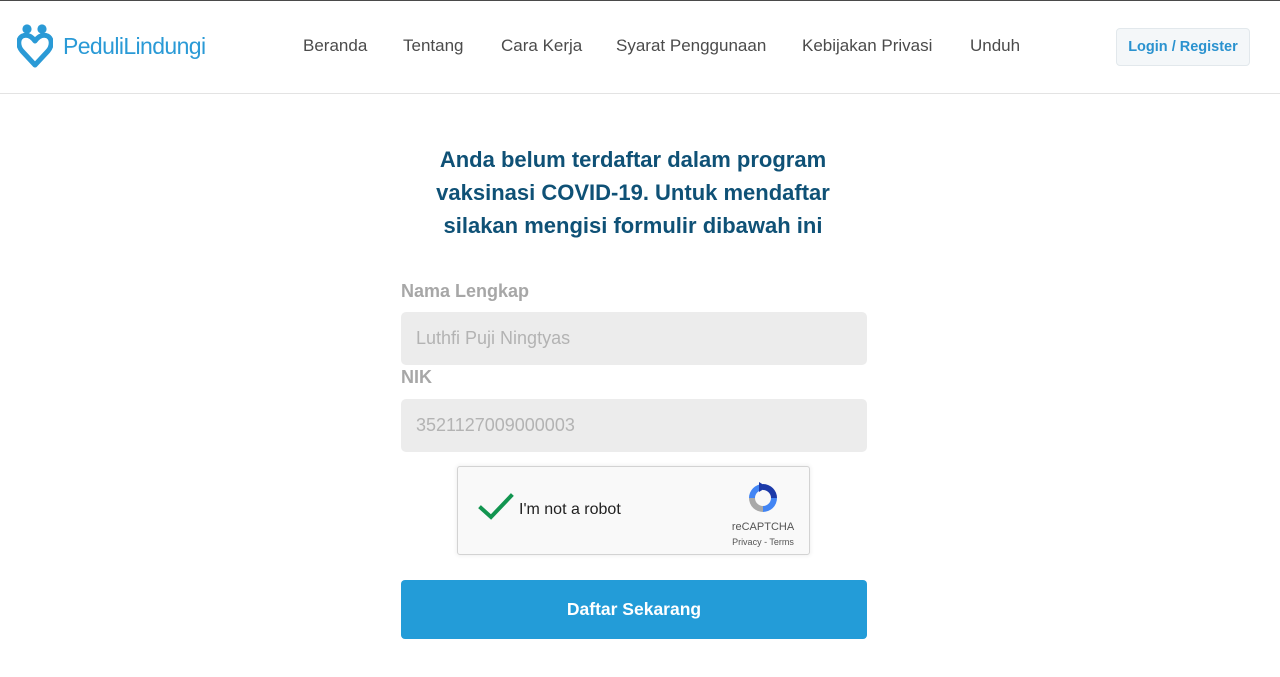 Image resolution: width=1280 pixels, height=677 pixels. Describe the element at coordinates (763, 527) in the screenshot. I see `recaptcha-brand: reCAPTCHA` at that location.